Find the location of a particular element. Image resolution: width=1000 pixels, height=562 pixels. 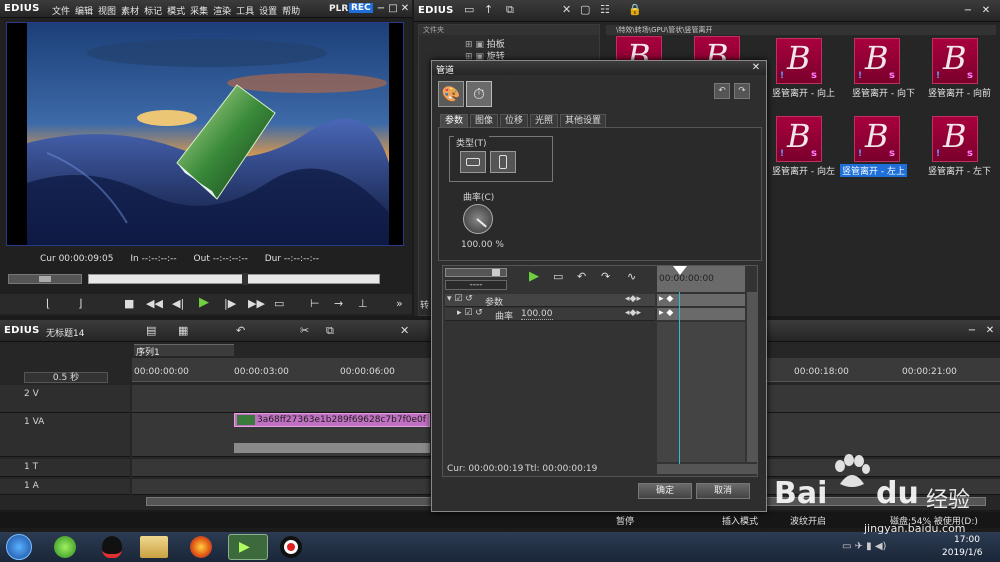

effect-label-selected: 竖管离开 - 左上 is located at coordinates (873, 170).